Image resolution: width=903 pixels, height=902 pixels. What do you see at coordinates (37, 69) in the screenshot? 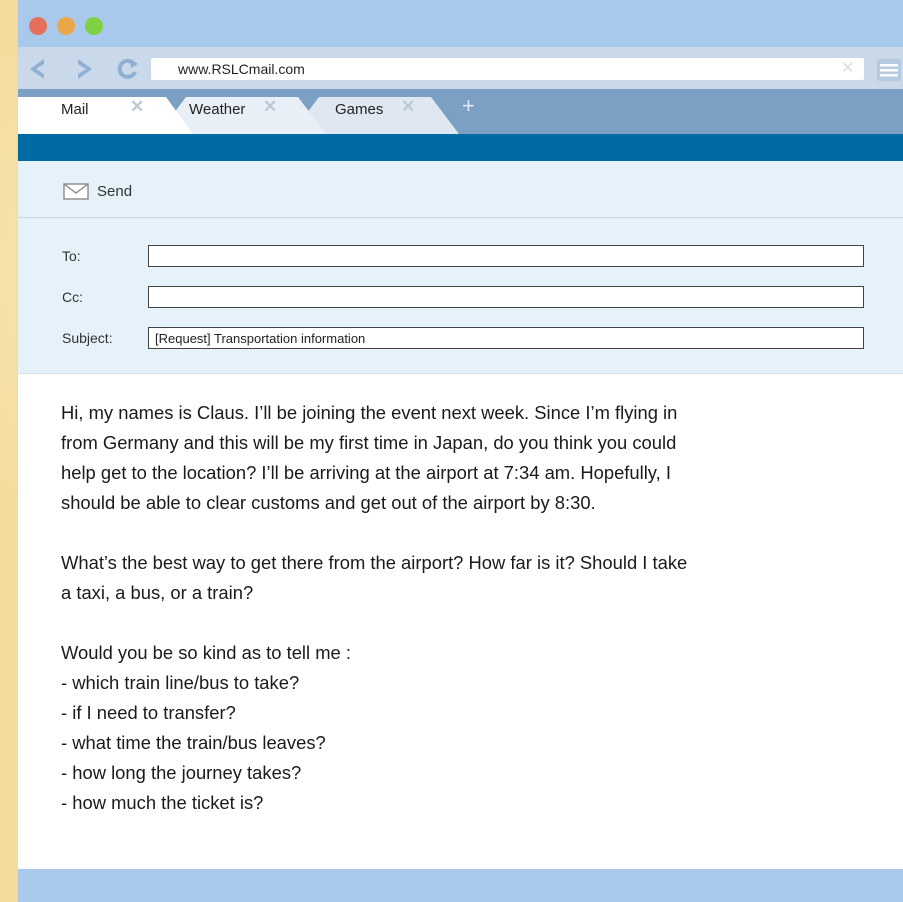
I see `back-arrow-icon` at bounding box center [37, 69].